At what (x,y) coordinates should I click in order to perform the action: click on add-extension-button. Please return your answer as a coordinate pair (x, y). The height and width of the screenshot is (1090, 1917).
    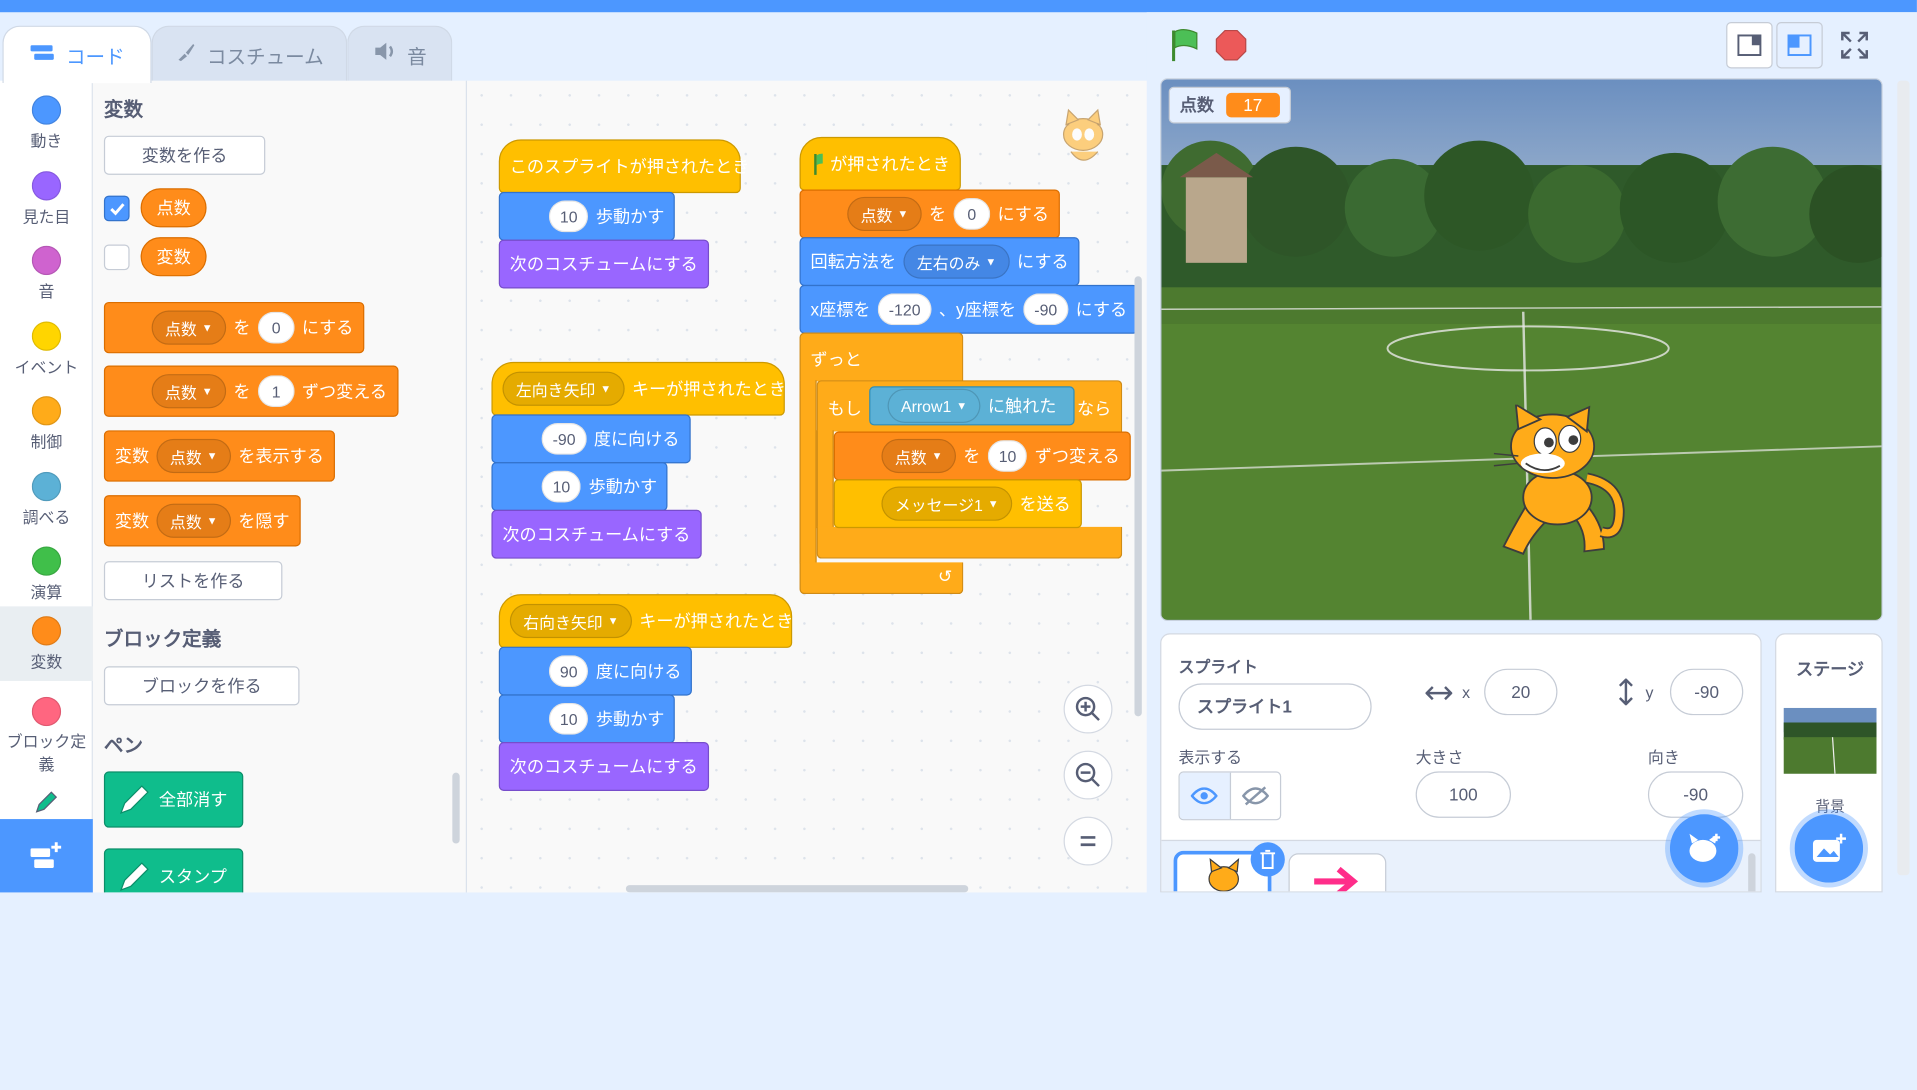
    Looking at the image, I should click on (46, 856).